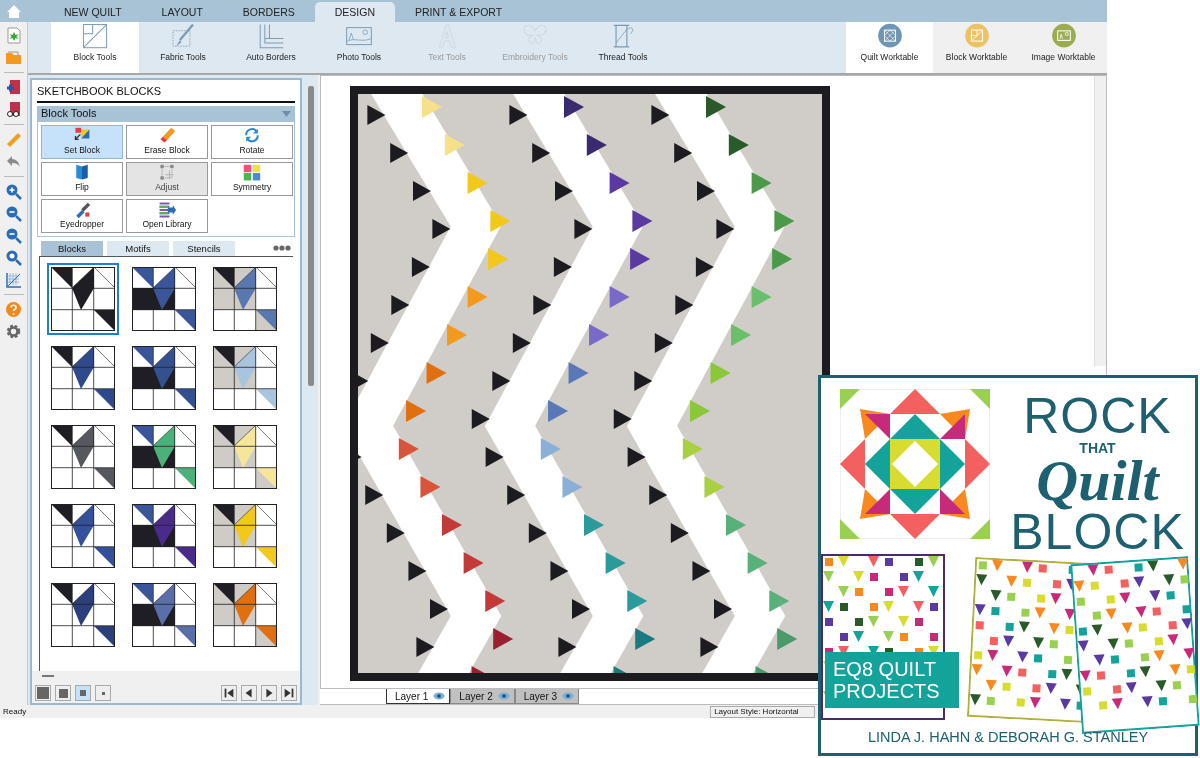  Describe the element at coordinates (138, 248) in the screenshot. I see `library-tab: Motifs` at that location.